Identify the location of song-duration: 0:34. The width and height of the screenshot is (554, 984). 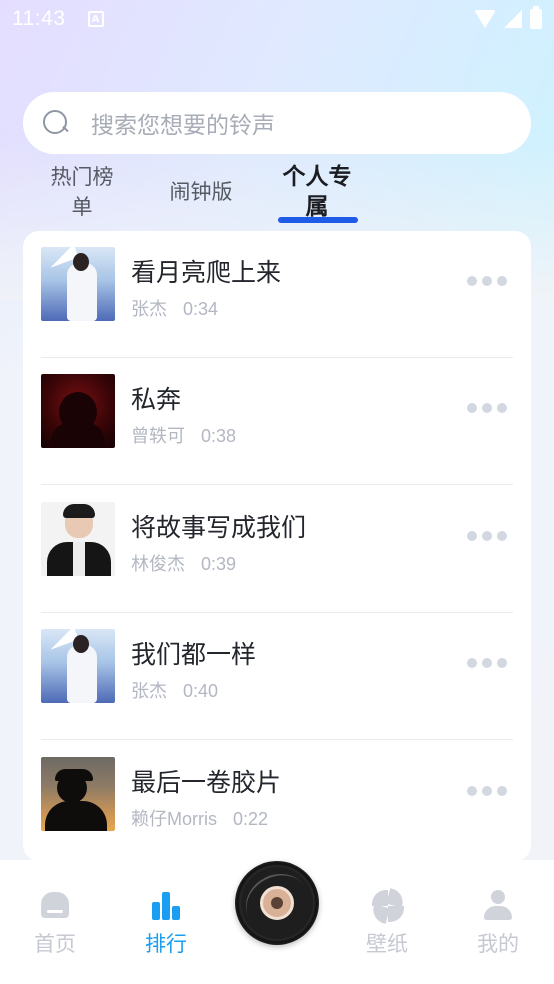
(201, 309).